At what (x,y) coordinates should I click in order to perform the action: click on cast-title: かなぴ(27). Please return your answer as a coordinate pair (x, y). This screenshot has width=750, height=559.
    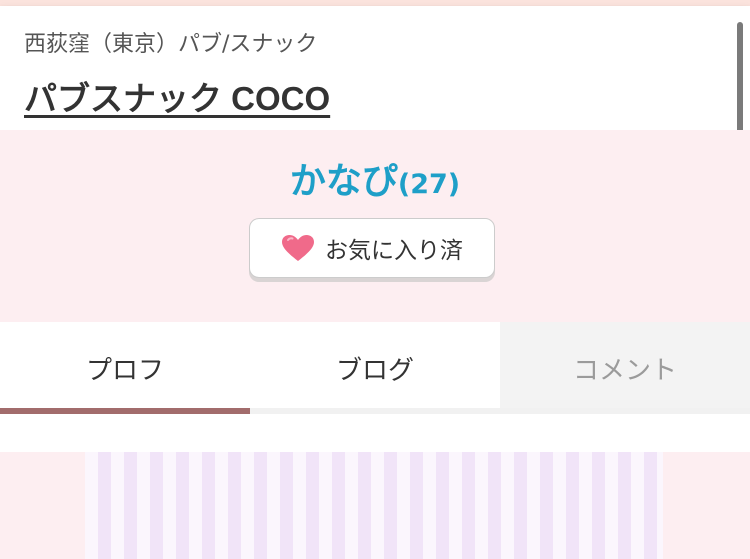
    Looking at the image, I should click on (375, 178).